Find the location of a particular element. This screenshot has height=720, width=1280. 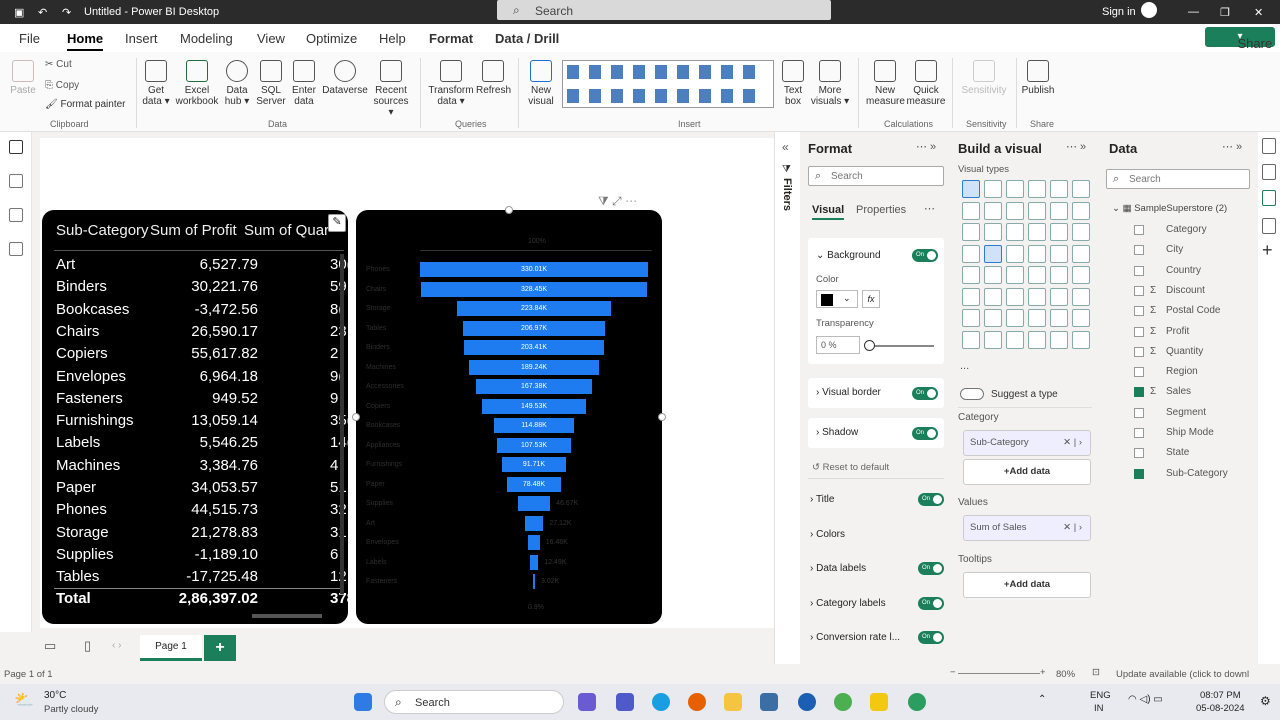

format-painter-button: 🖌 Format painter is located at coordinates (85, 104).